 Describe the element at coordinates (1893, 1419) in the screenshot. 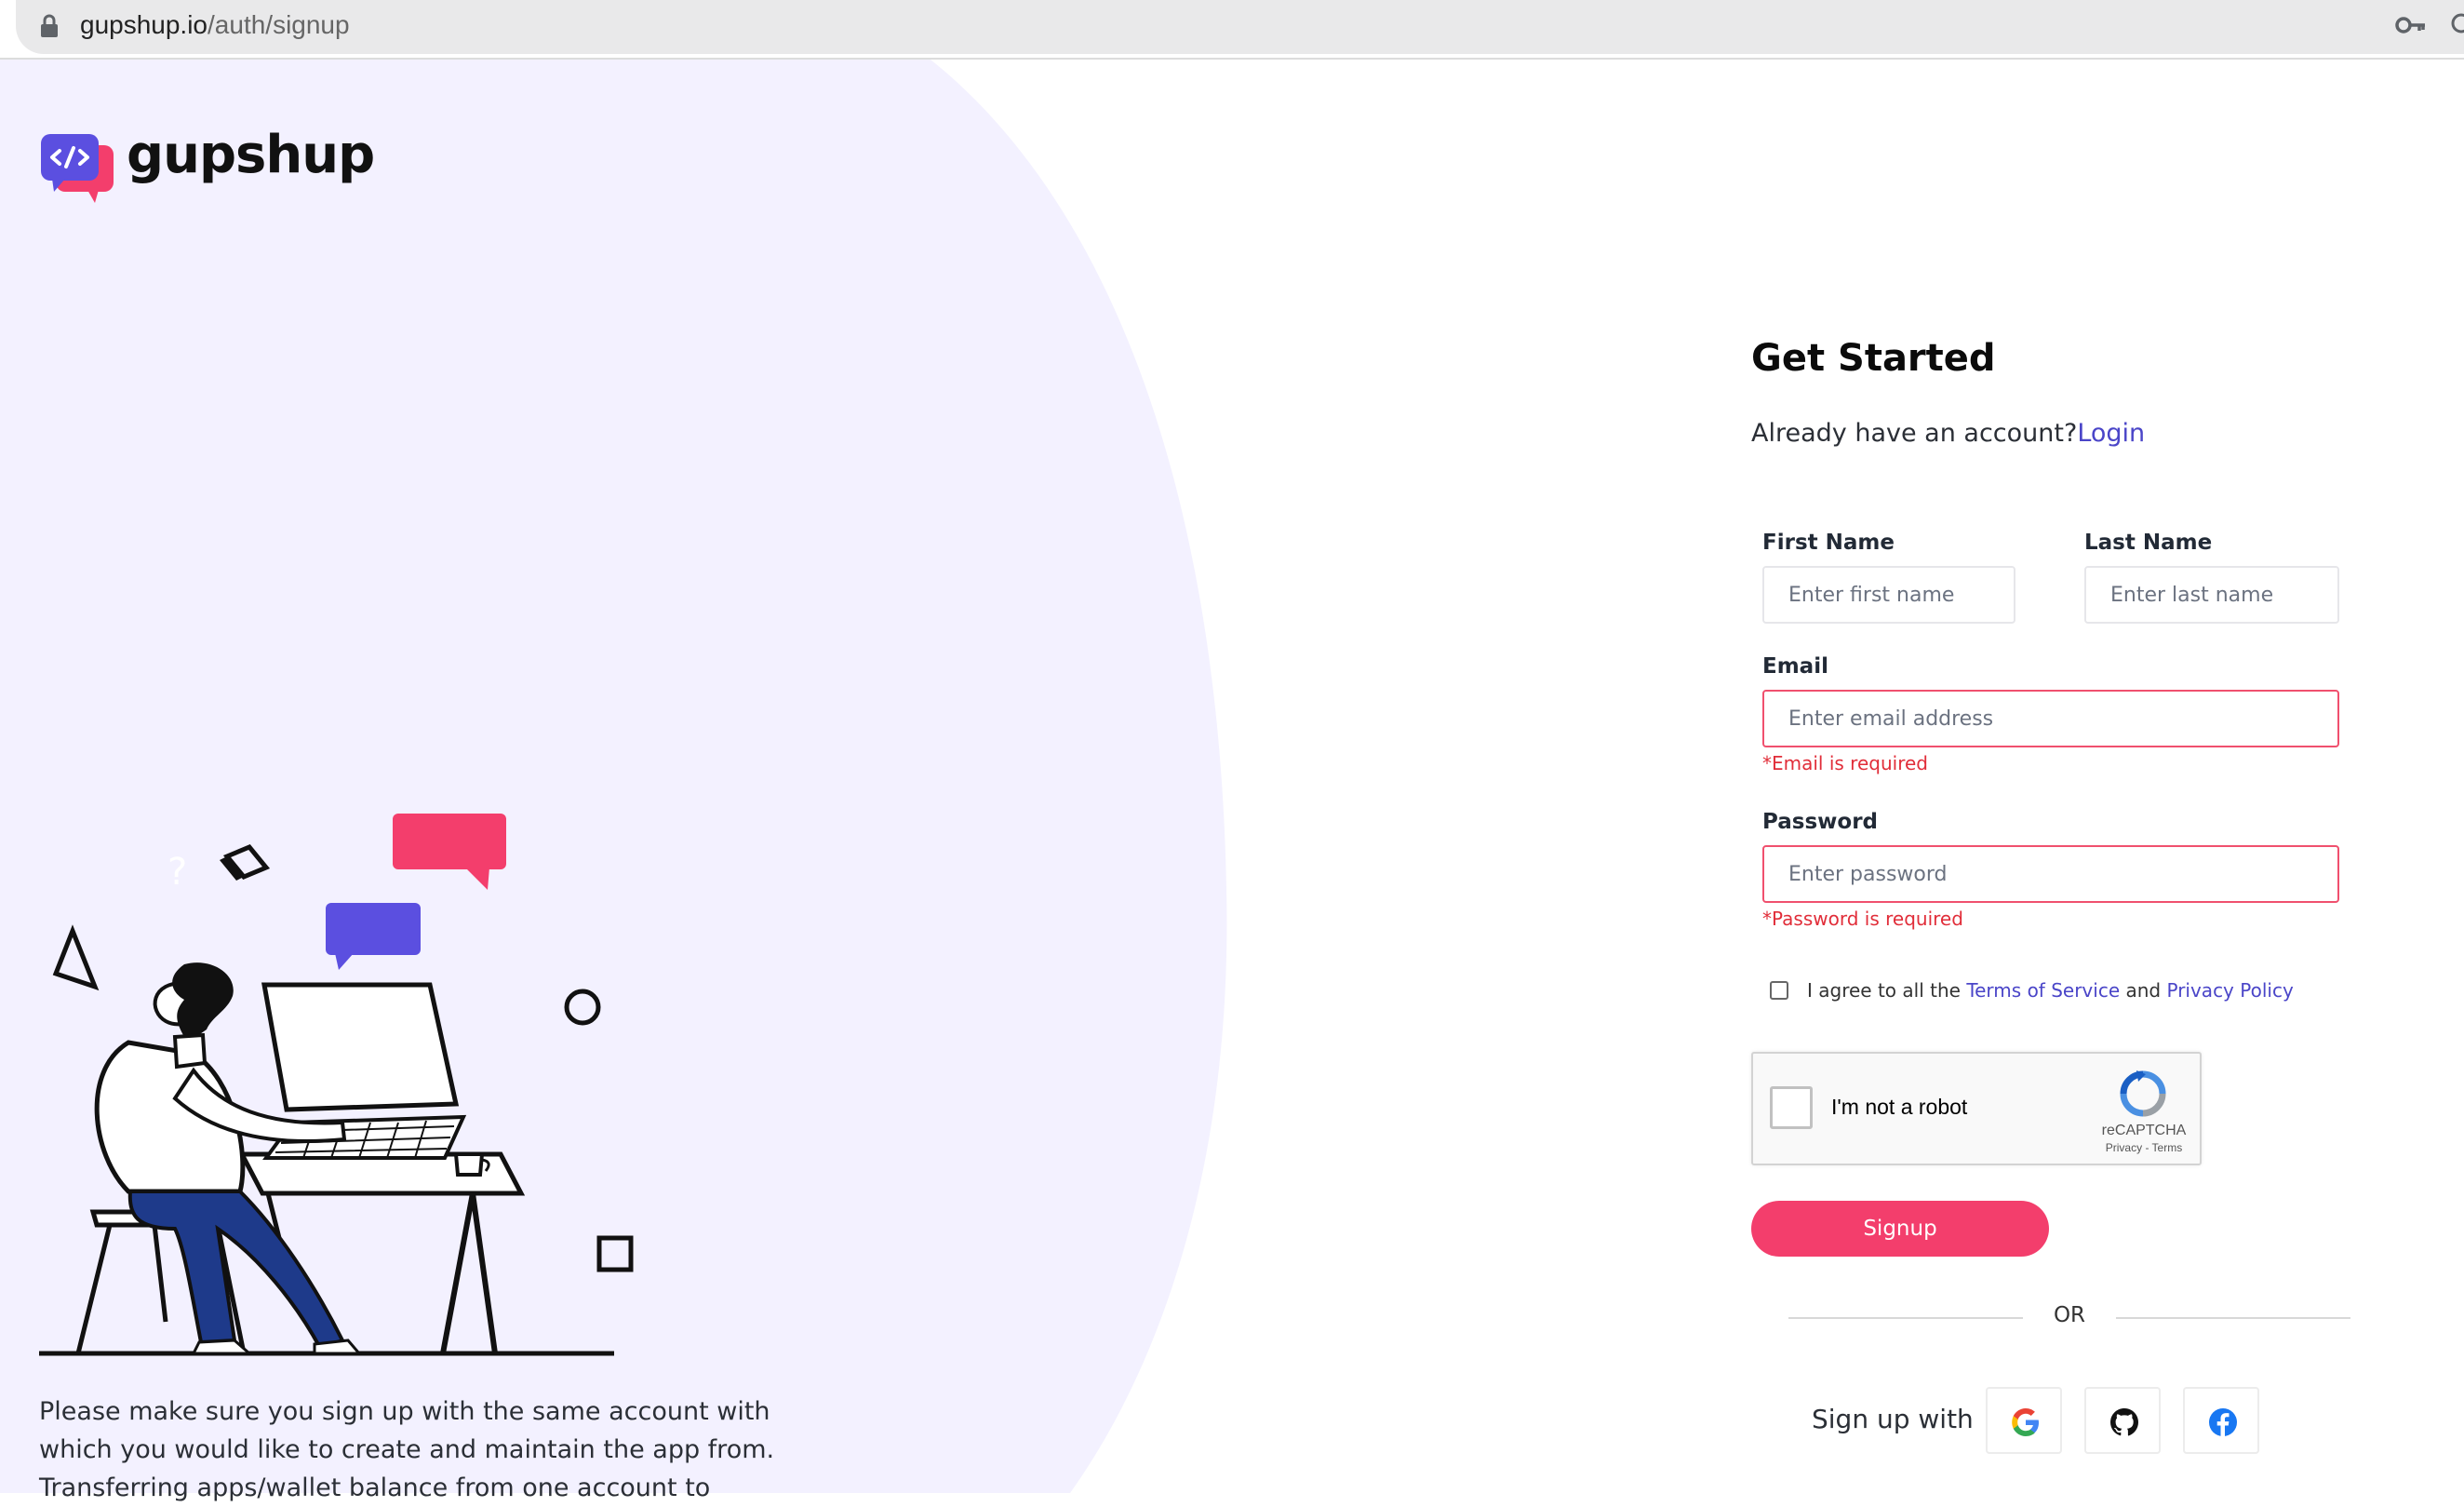

I see `signup-with-label: Sign up with` at that location.